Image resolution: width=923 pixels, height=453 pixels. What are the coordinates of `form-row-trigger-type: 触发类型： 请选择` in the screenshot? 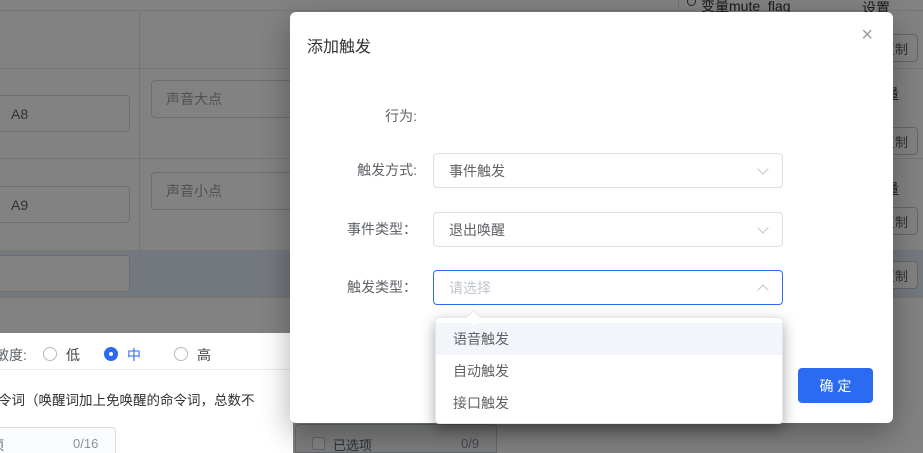 It's located at (591, 287).